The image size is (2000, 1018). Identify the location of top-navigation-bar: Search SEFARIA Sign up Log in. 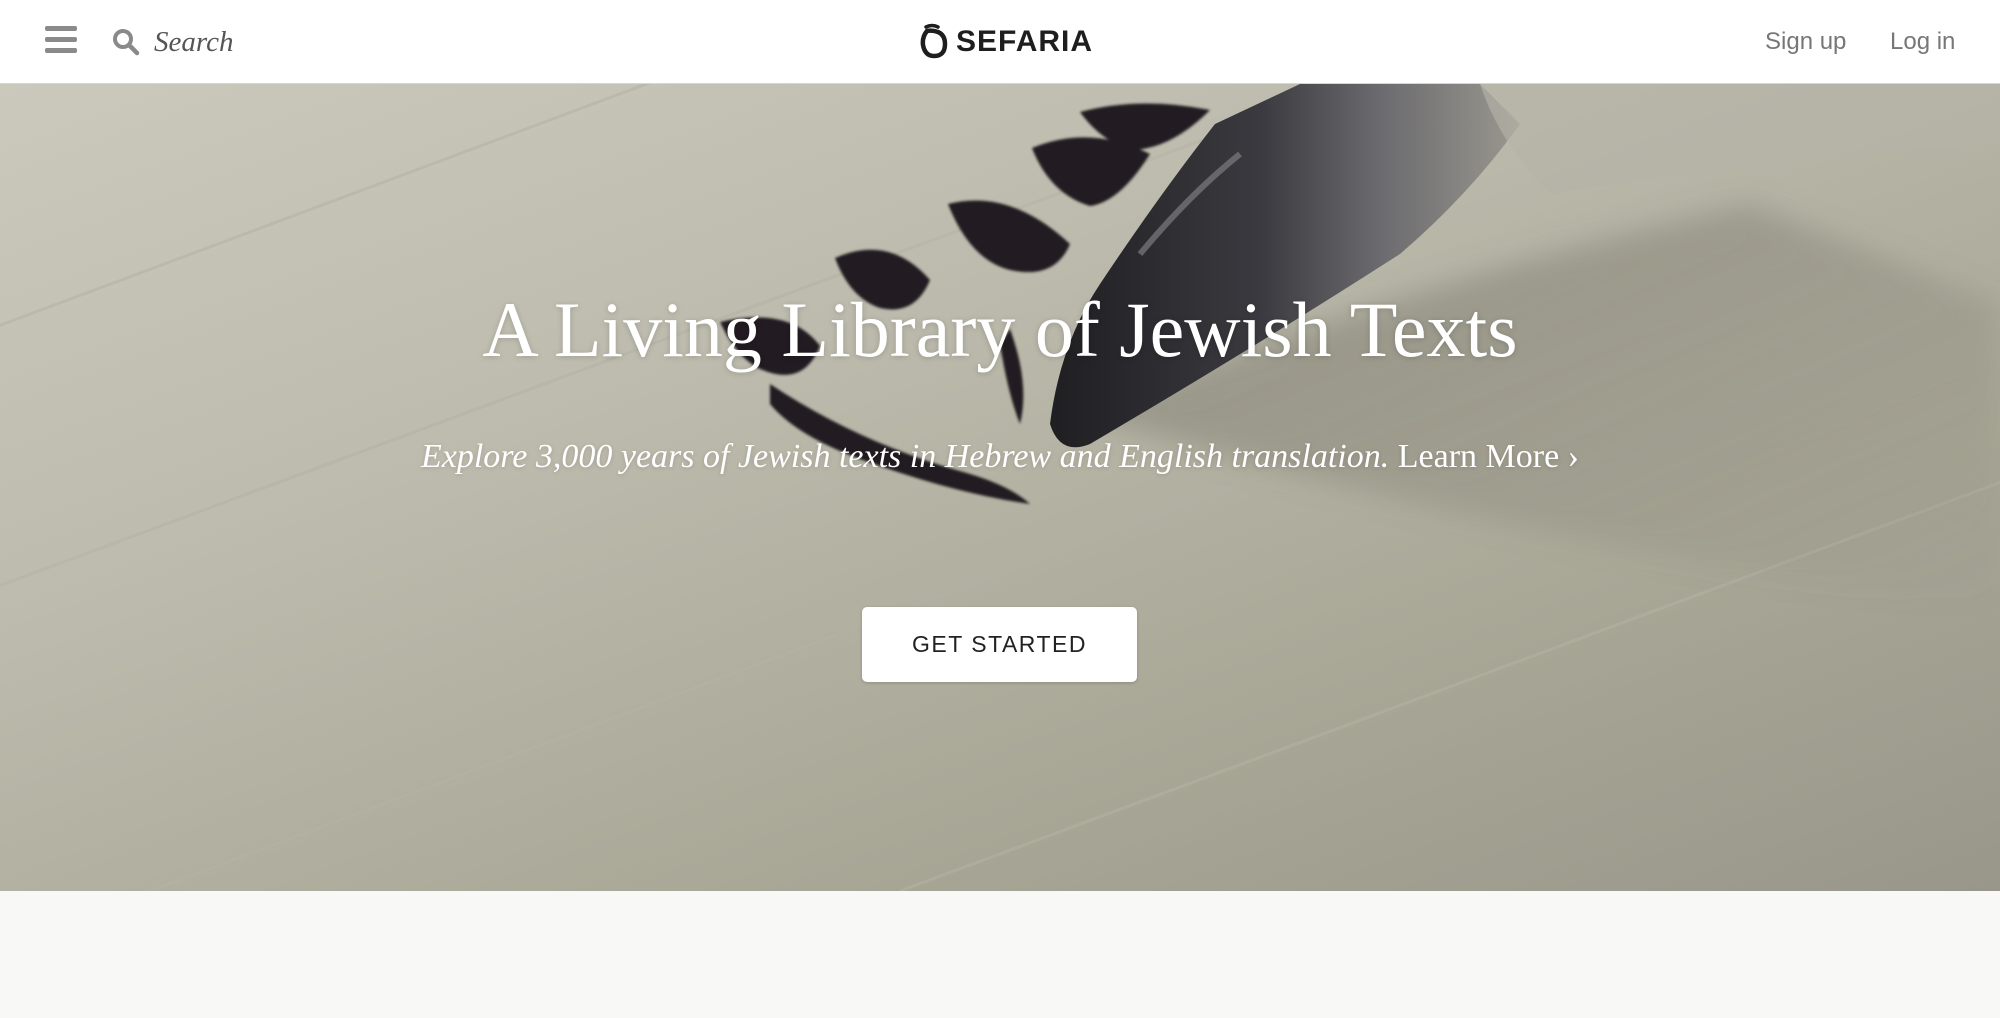
(1000, 42).